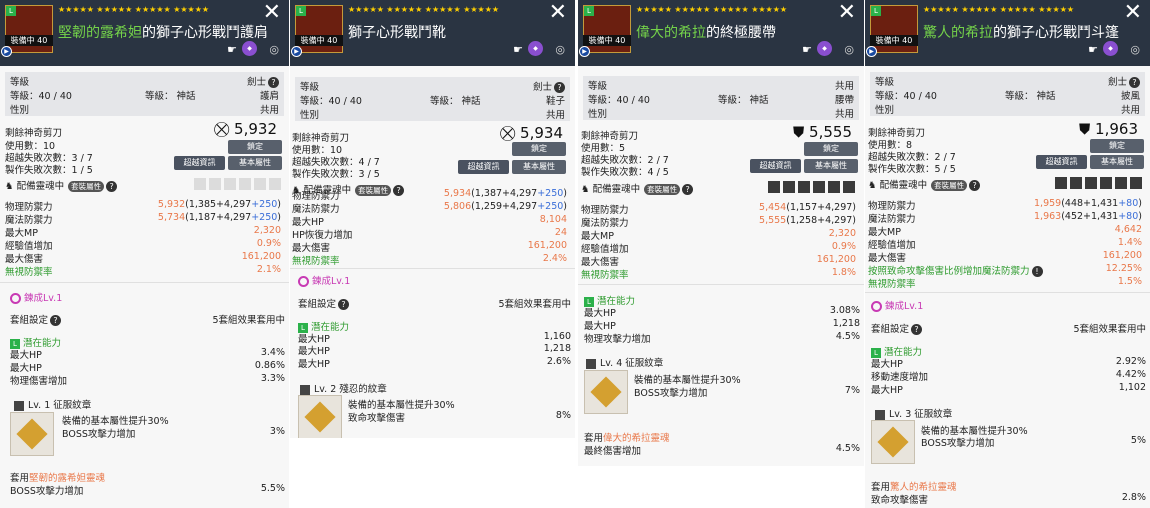  What do you see at coordinates (847, 448) in the screenshot?
I see `text-line: 4.5%` at bounding box center [847, 448].